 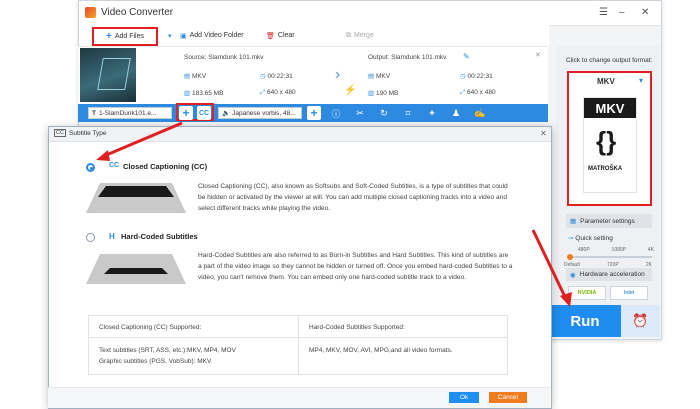 What do you see at coordinates (103, 155) in the screenshot?
I see `annotation-arrowhead-cc` at bounding box center [103, 155].